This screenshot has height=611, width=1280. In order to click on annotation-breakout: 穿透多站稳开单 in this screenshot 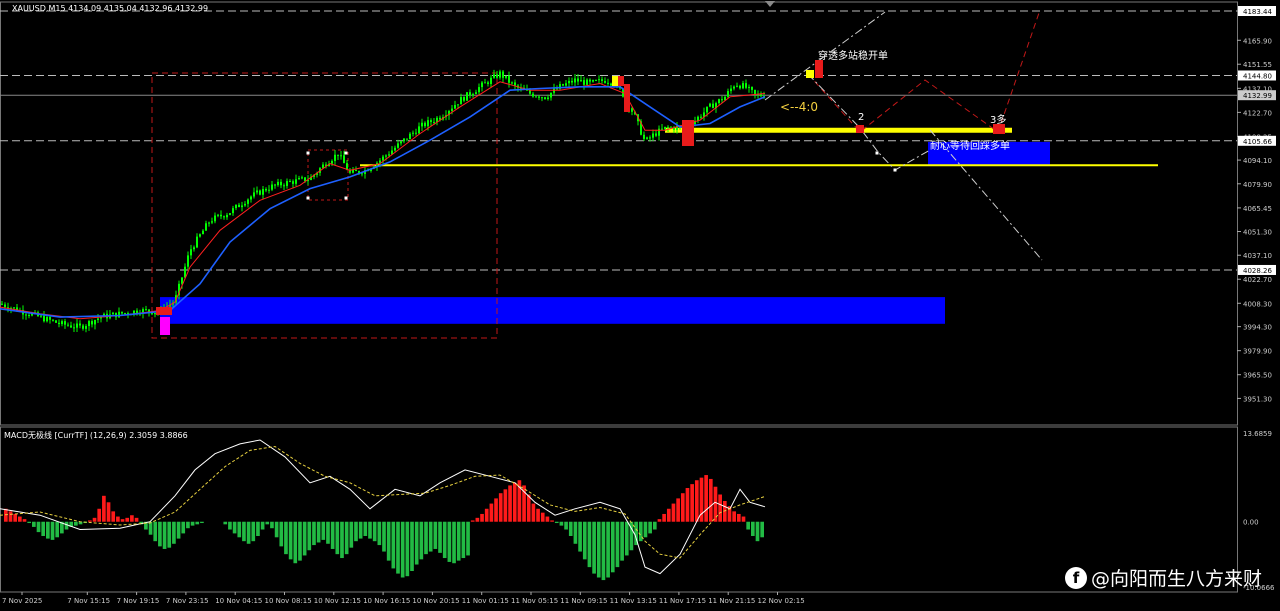, I will do `click(853, 56)`.